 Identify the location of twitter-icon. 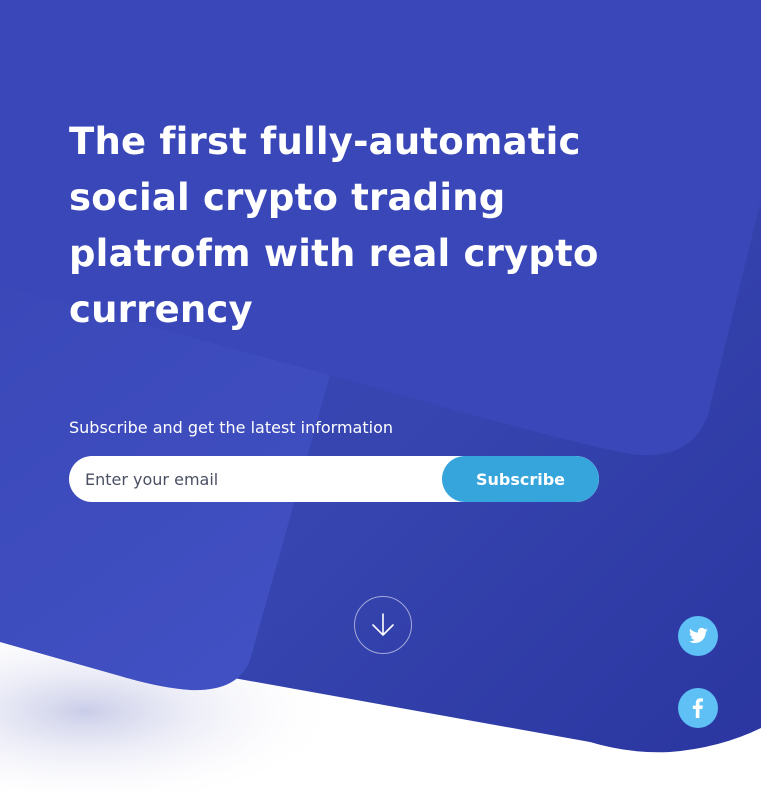
(698, 636).